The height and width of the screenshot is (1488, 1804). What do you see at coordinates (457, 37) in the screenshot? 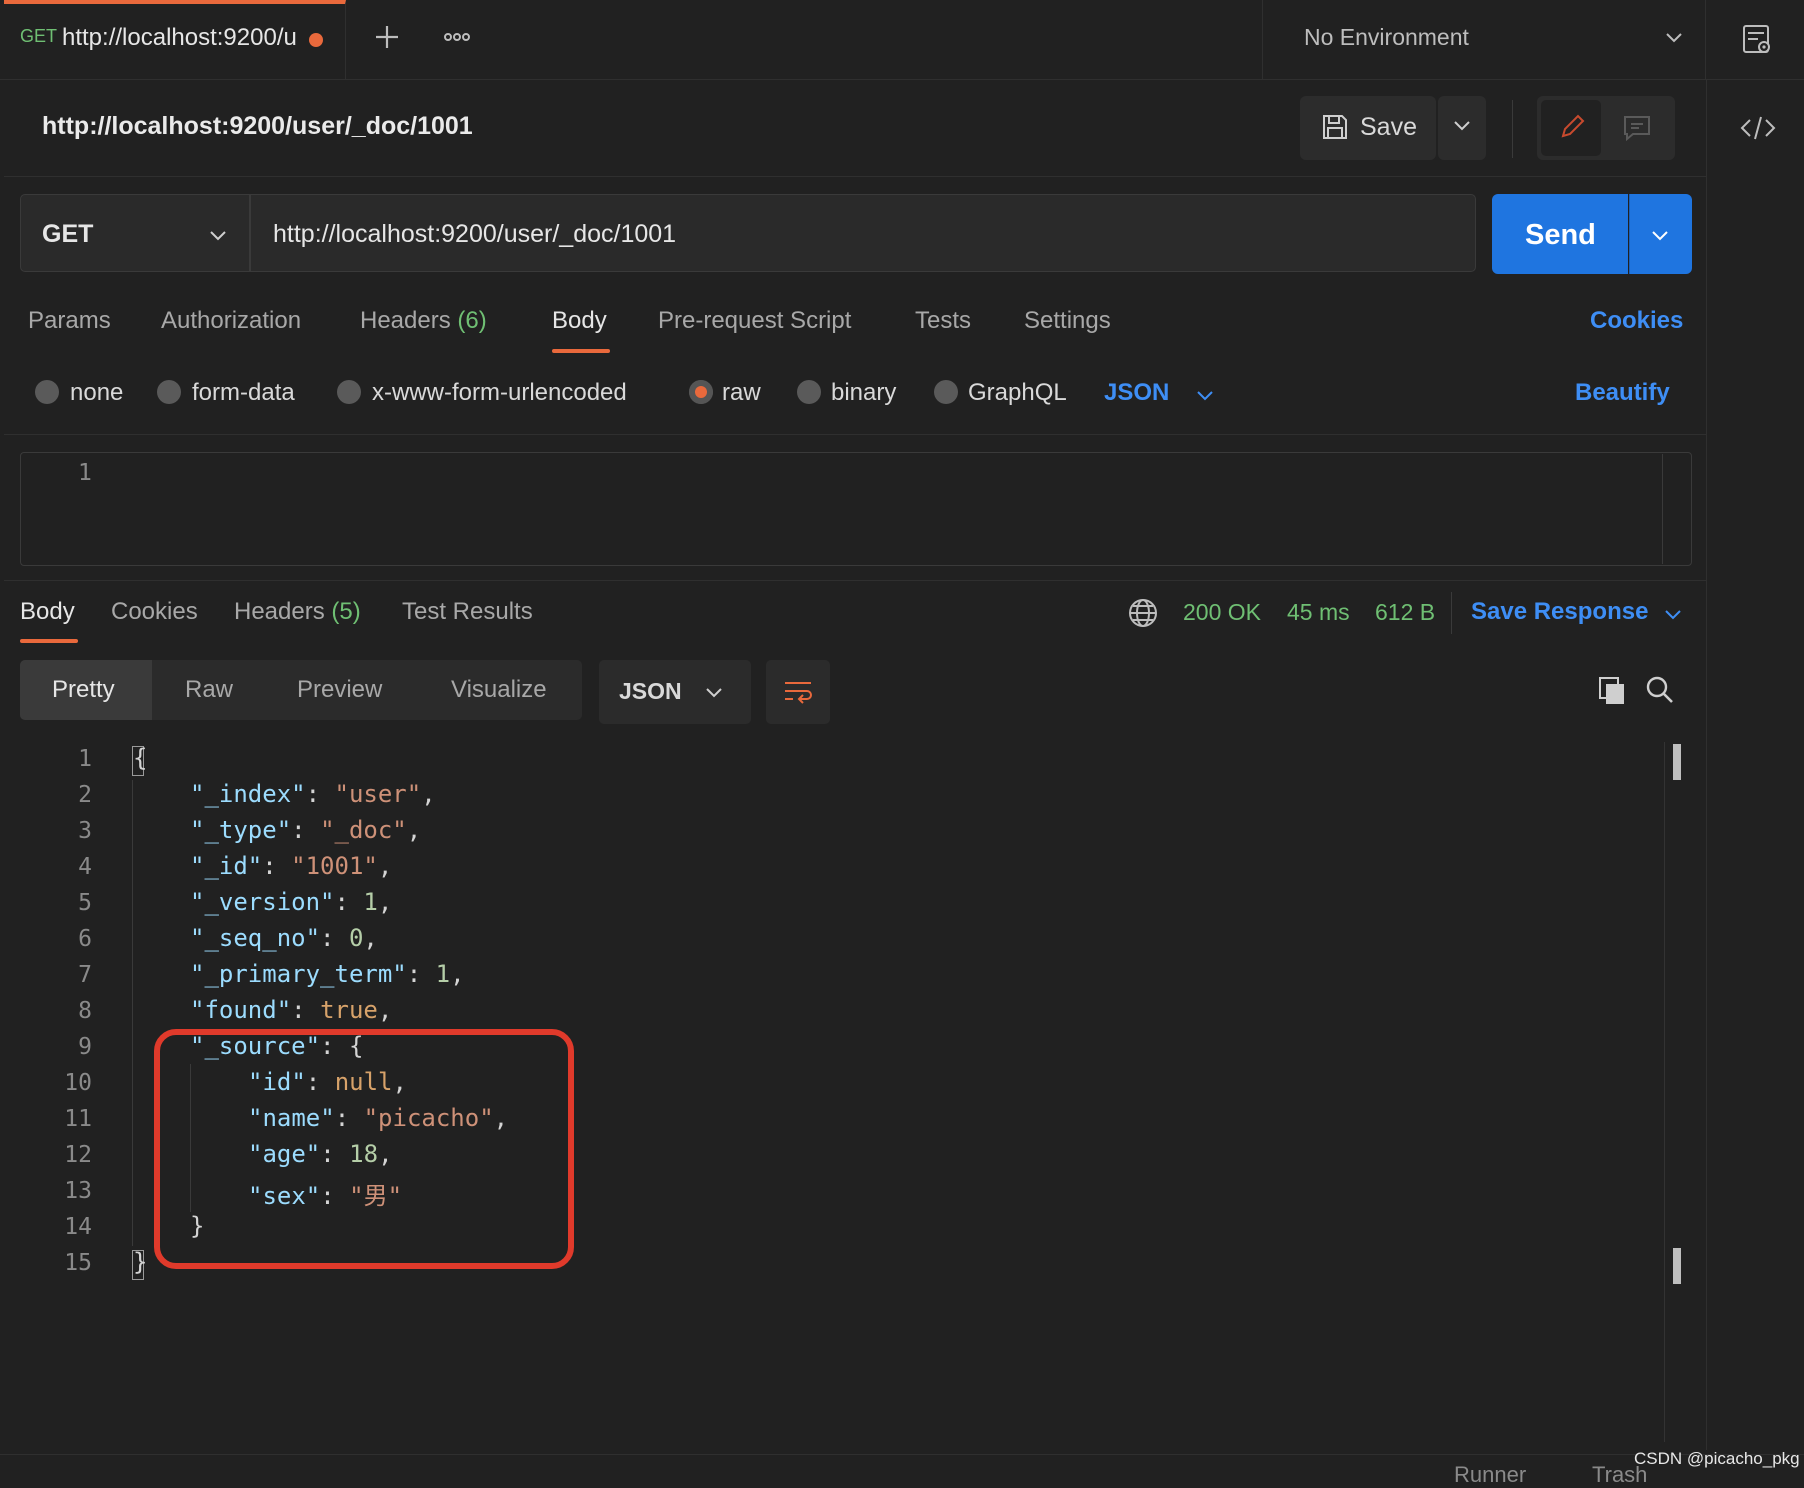
I see `more-tabs-icon` at bounding box center [457, 37].